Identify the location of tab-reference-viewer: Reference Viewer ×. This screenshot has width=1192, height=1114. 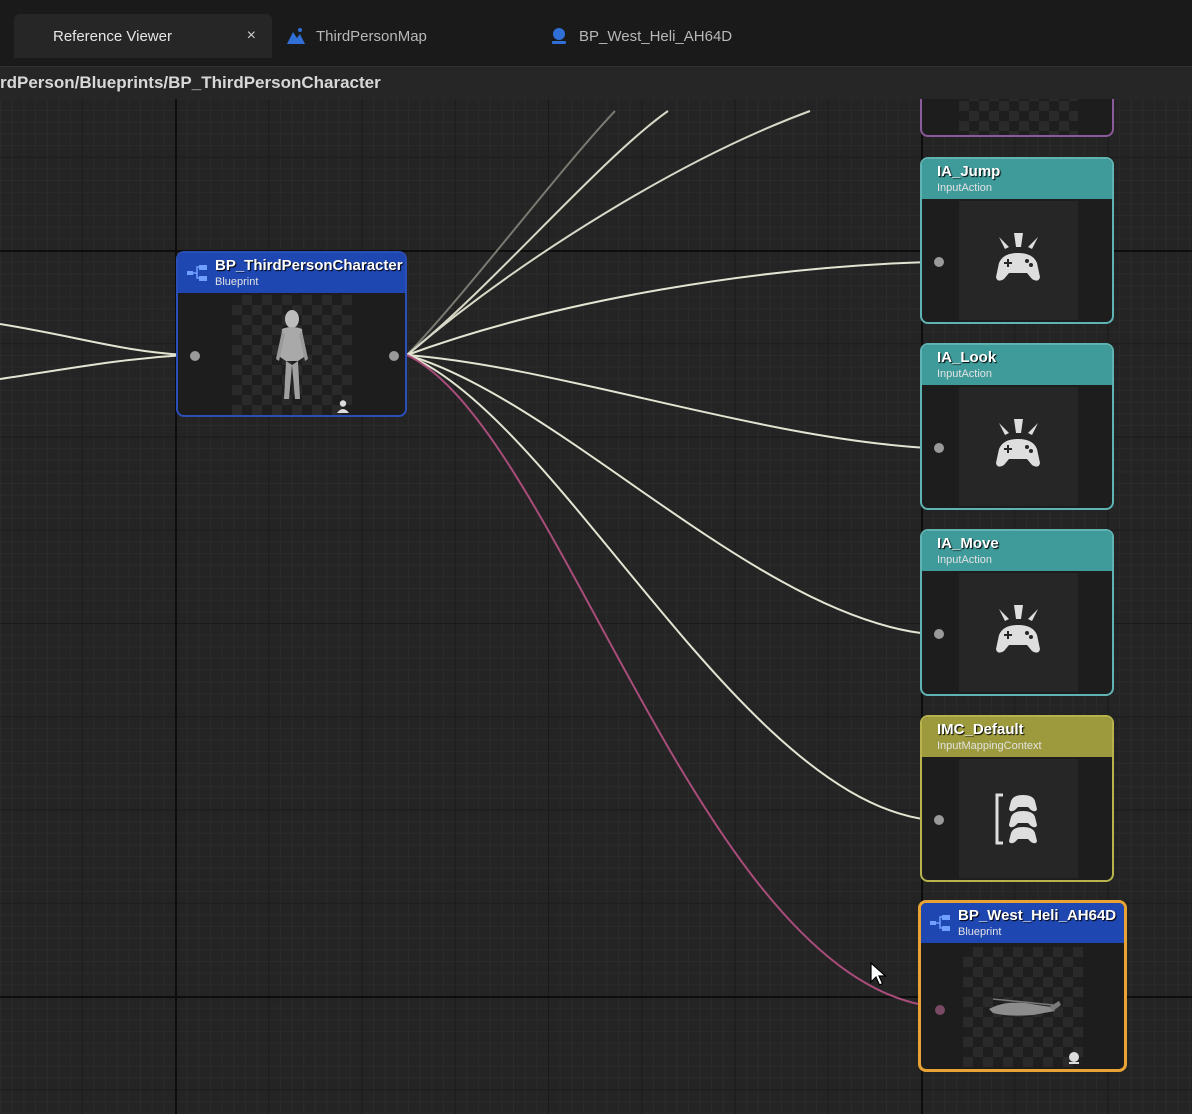
(143, 36).